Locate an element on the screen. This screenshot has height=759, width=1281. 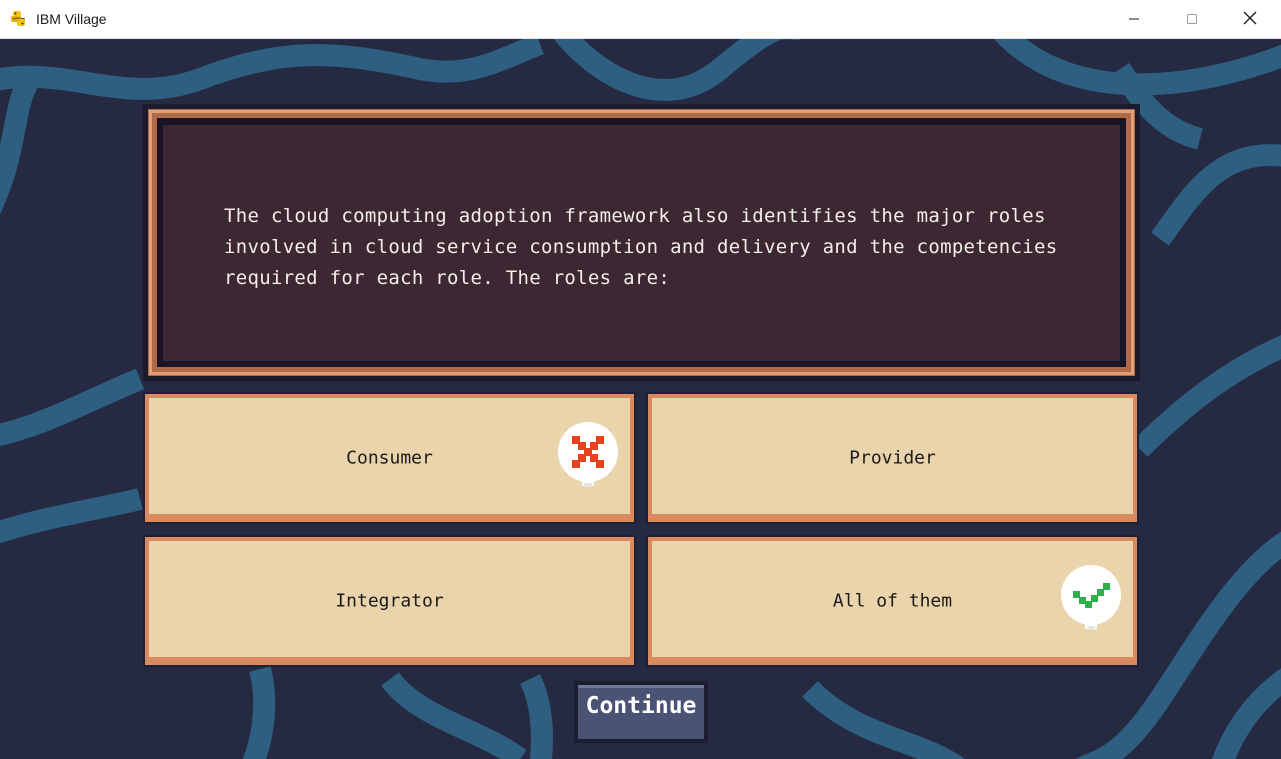
close-button is located at coordinates (1250, 19).